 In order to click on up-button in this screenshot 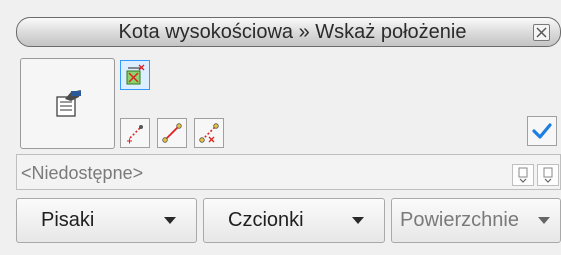, I will do `click(523, 175)`.